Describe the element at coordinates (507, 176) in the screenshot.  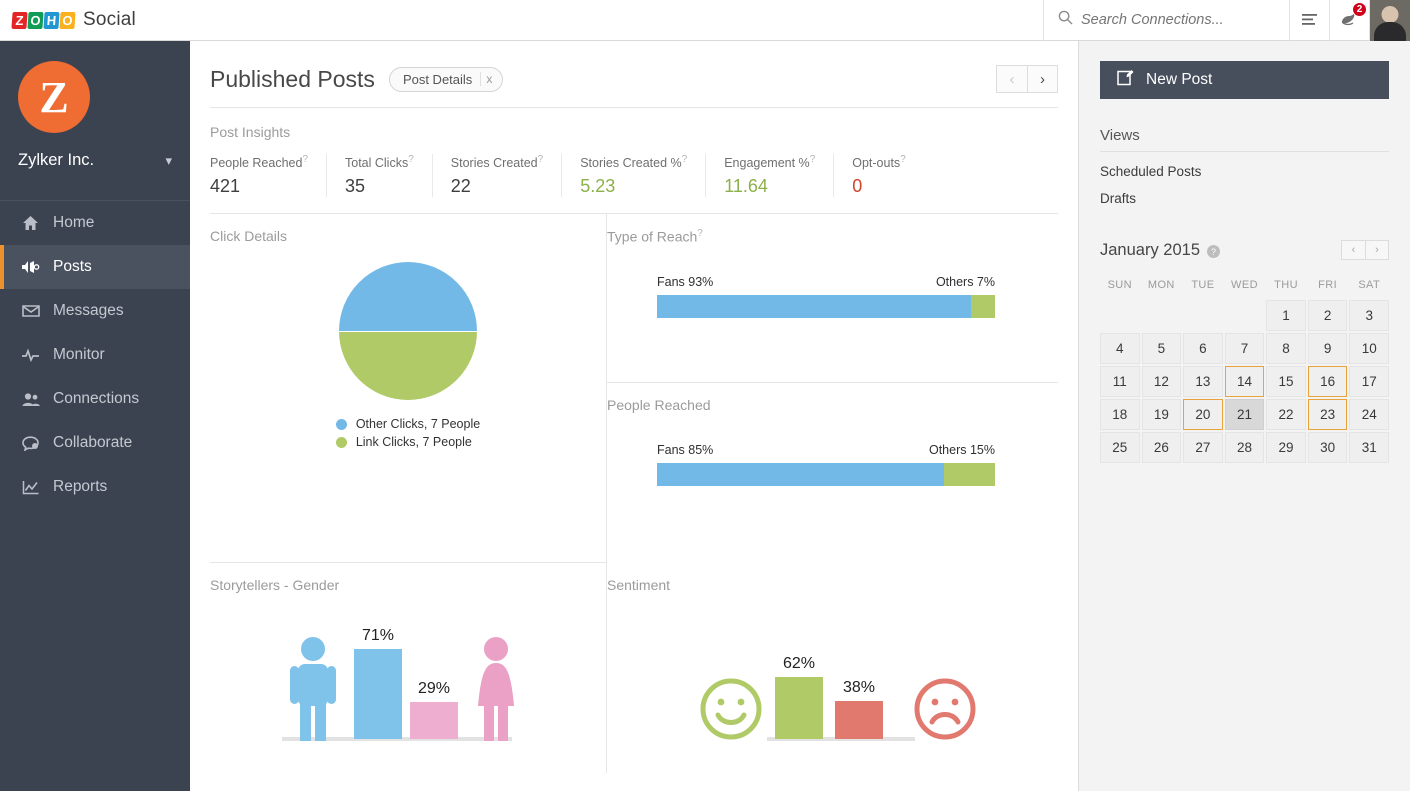
I see `insight-stories-created: Stories Created? 22` at that location.